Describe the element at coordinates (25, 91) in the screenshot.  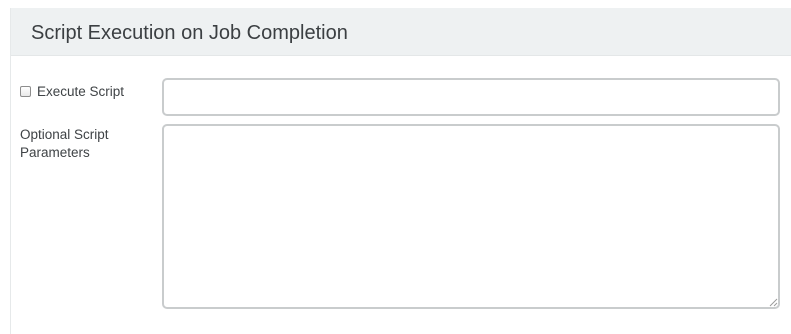
I see `execute-script-checkbox` at that location.